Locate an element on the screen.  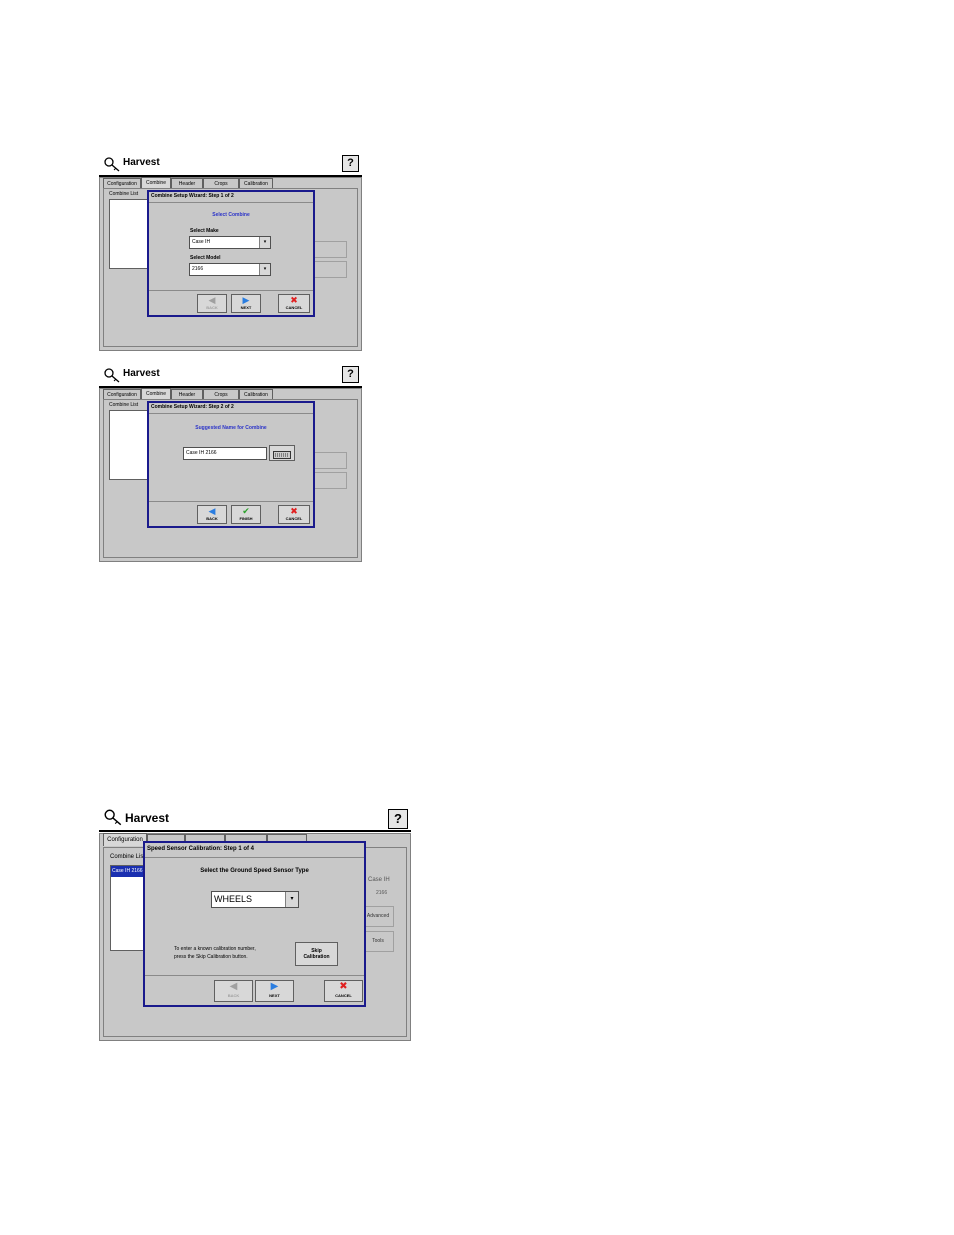
dialog-heading: Select the Ground Speed Sensor Type is located at coordinates (254, 871).